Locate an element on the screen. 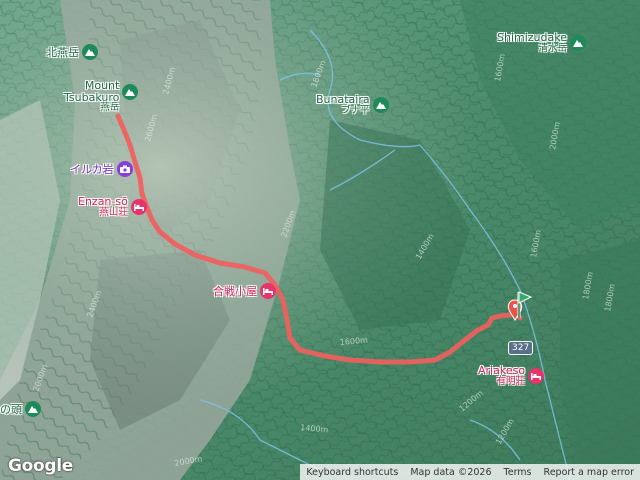  poi-enzanso: Enzan-sō 燕山荘 is located at coordinates (112, 207).